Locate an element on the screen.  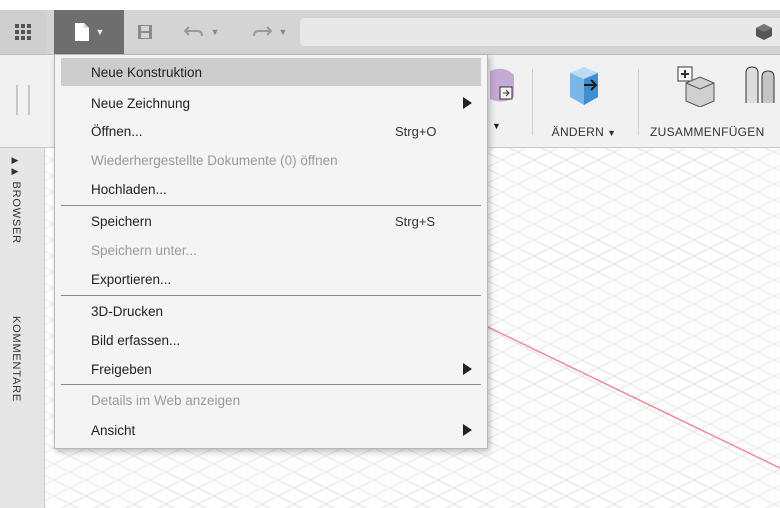
comments-tab: KOMMENTARE is located at coordinates (16, 359).